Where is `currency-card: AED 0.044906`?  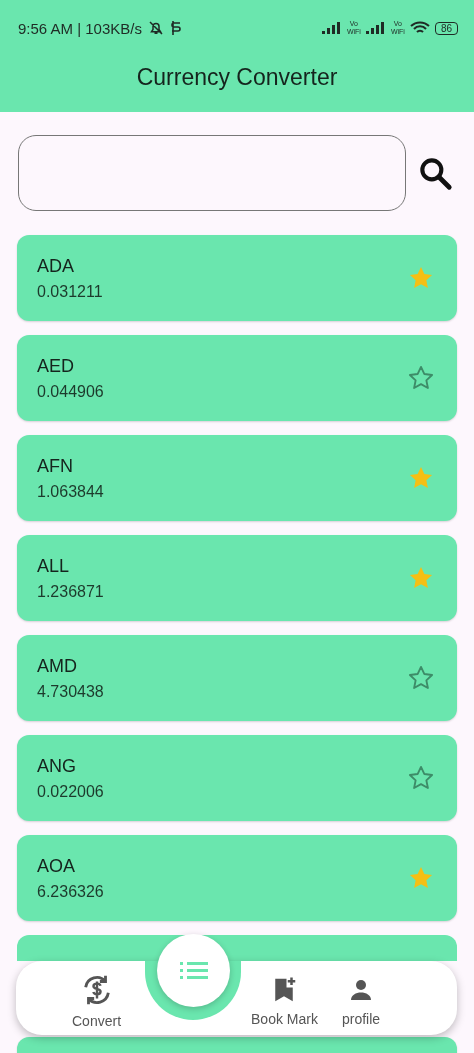
currency-card: AED 0.044906 is located at coordinates (237, 378).